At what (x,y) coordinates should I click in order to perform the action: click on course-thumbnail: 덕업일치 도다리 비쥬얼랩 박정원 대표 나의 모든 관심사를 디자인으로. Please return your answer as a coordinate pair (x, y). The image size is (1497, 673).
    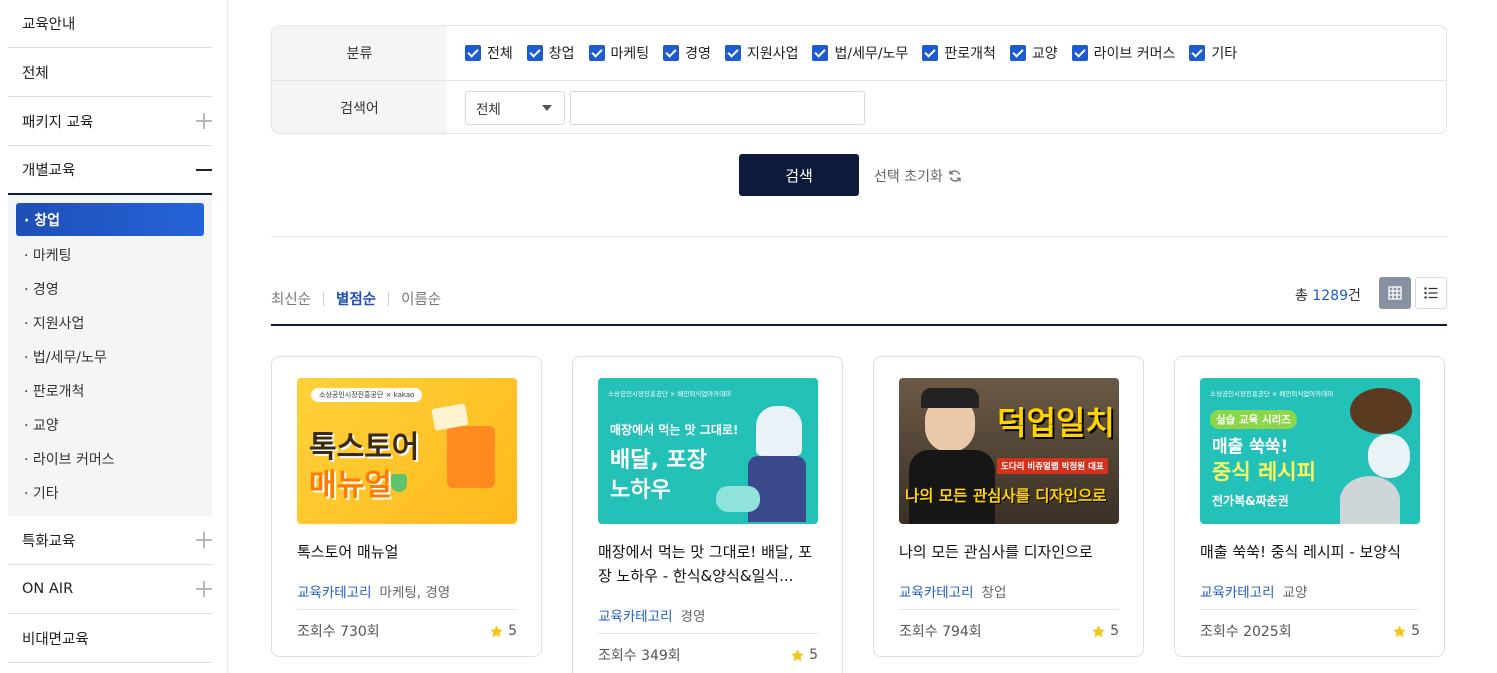
    Looking at the image, I should click on (1009, 451).